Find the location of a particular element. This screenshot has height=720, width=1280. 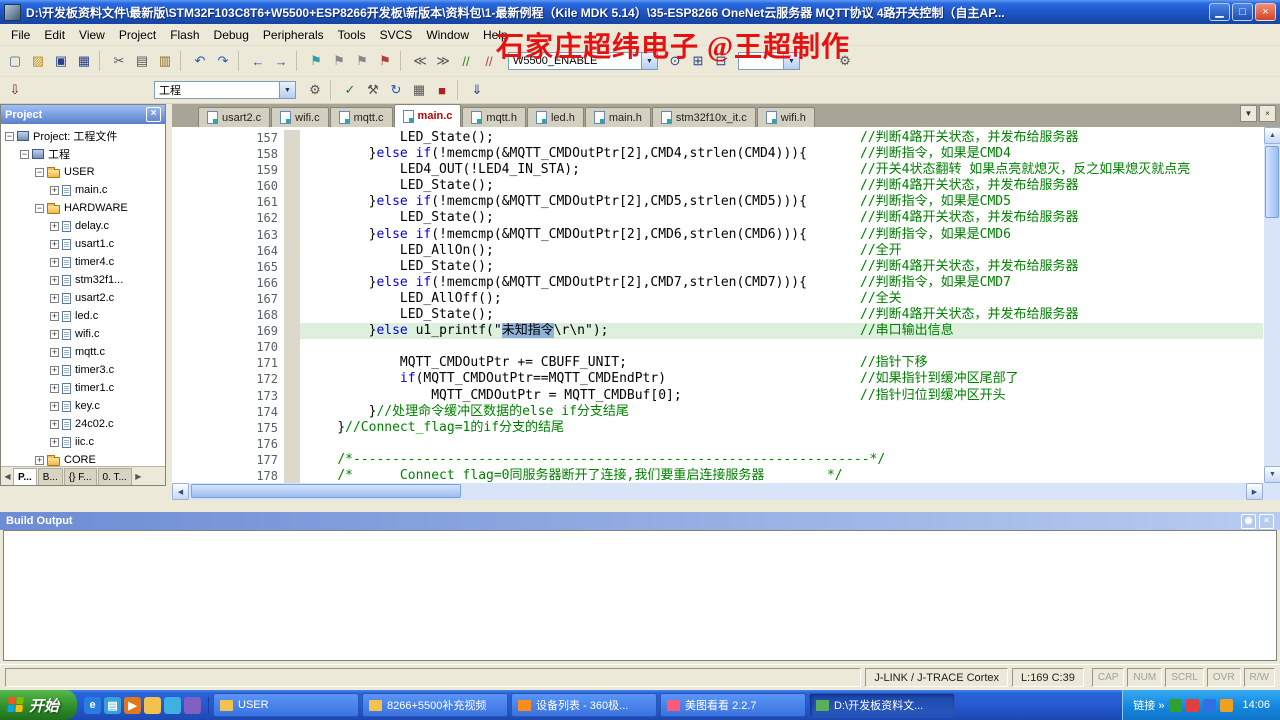

tree-item: + led.c is located at coordinates (83, 316).